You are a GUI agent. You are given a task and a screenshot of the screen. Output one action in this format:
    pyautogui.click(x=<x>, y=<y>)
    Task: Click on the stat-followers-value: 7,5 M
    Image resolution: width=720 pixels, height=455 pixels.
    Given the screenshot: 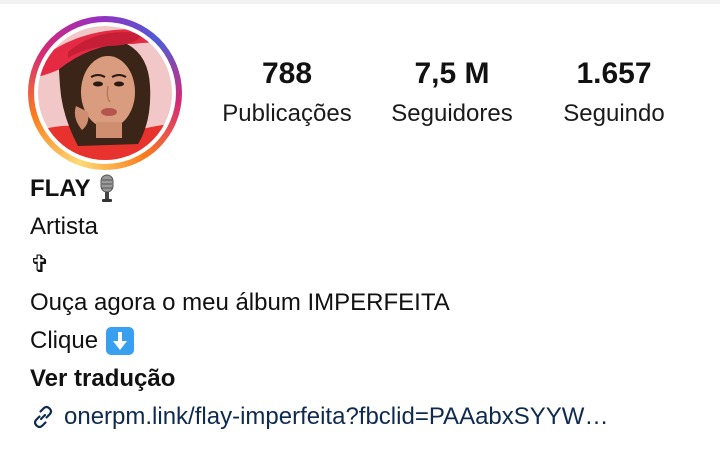 What is the action you would take?
    pyautogui.click(x=452, y=73)
    